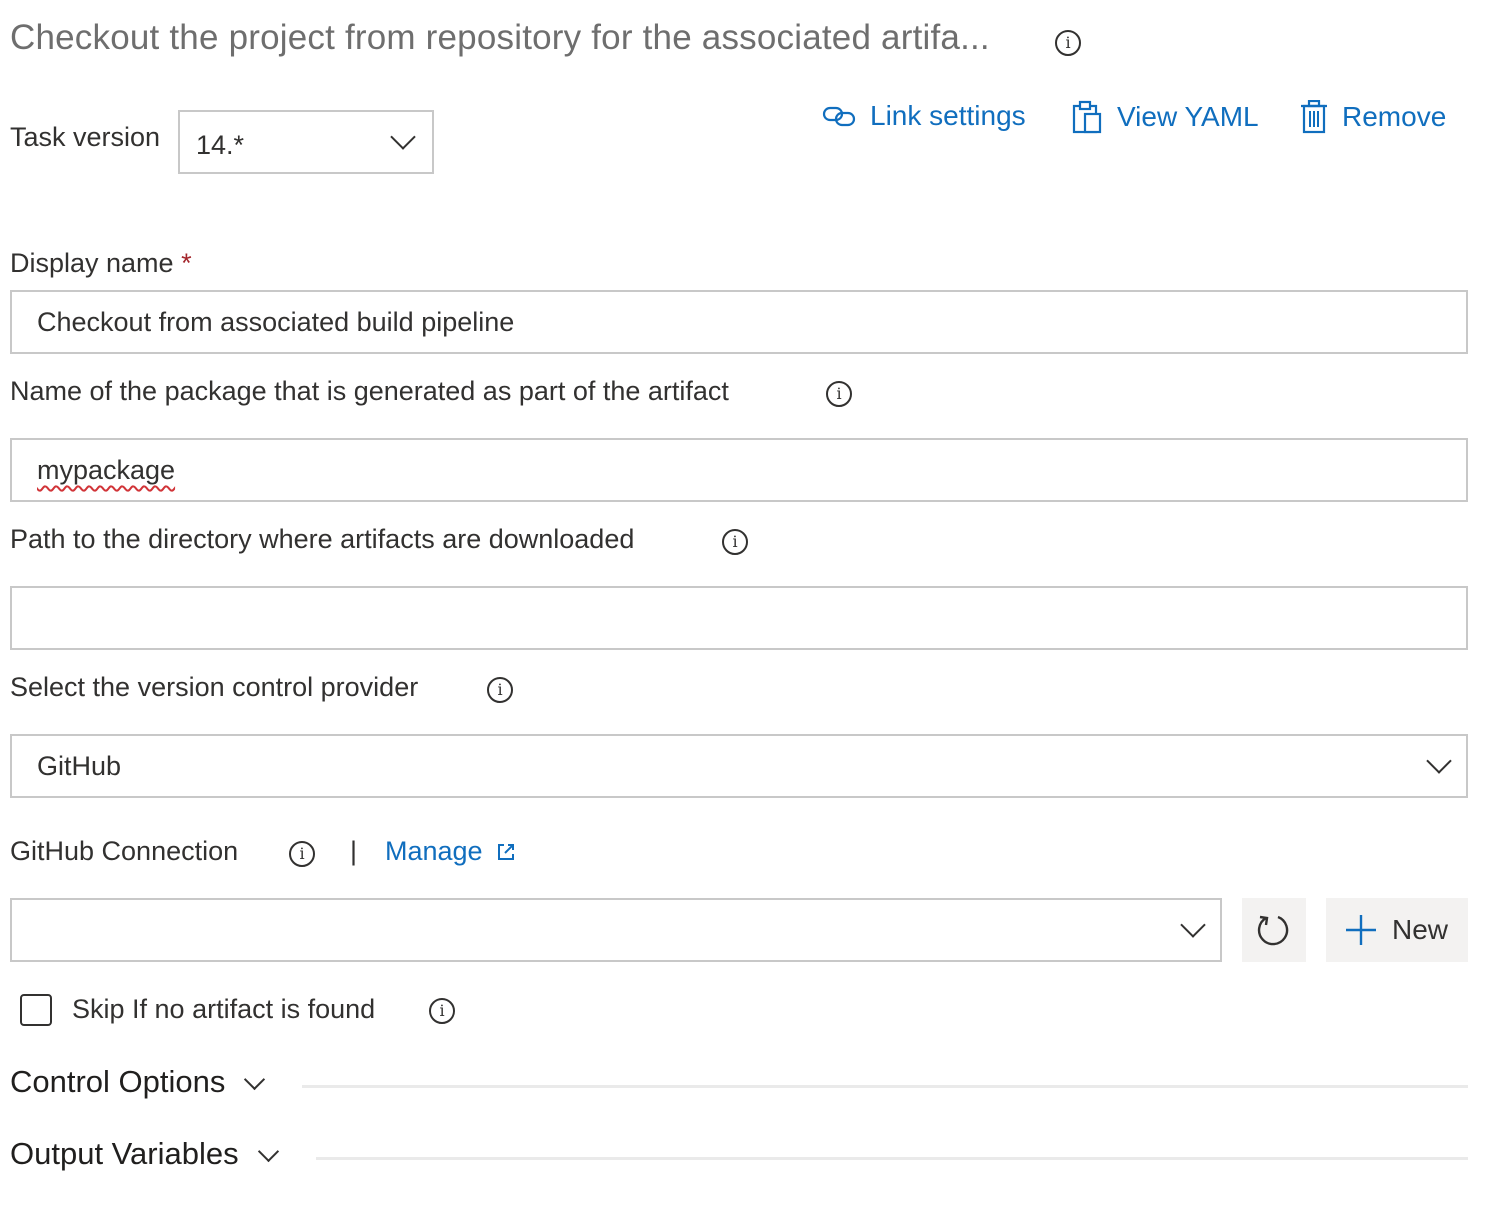 The height and width of the screenshot is (1208, 1502). What do you see at coordinates (948, 115) in the screenshot?
I see `link-settings-label: Link settings` at bounding box center [948, 115].